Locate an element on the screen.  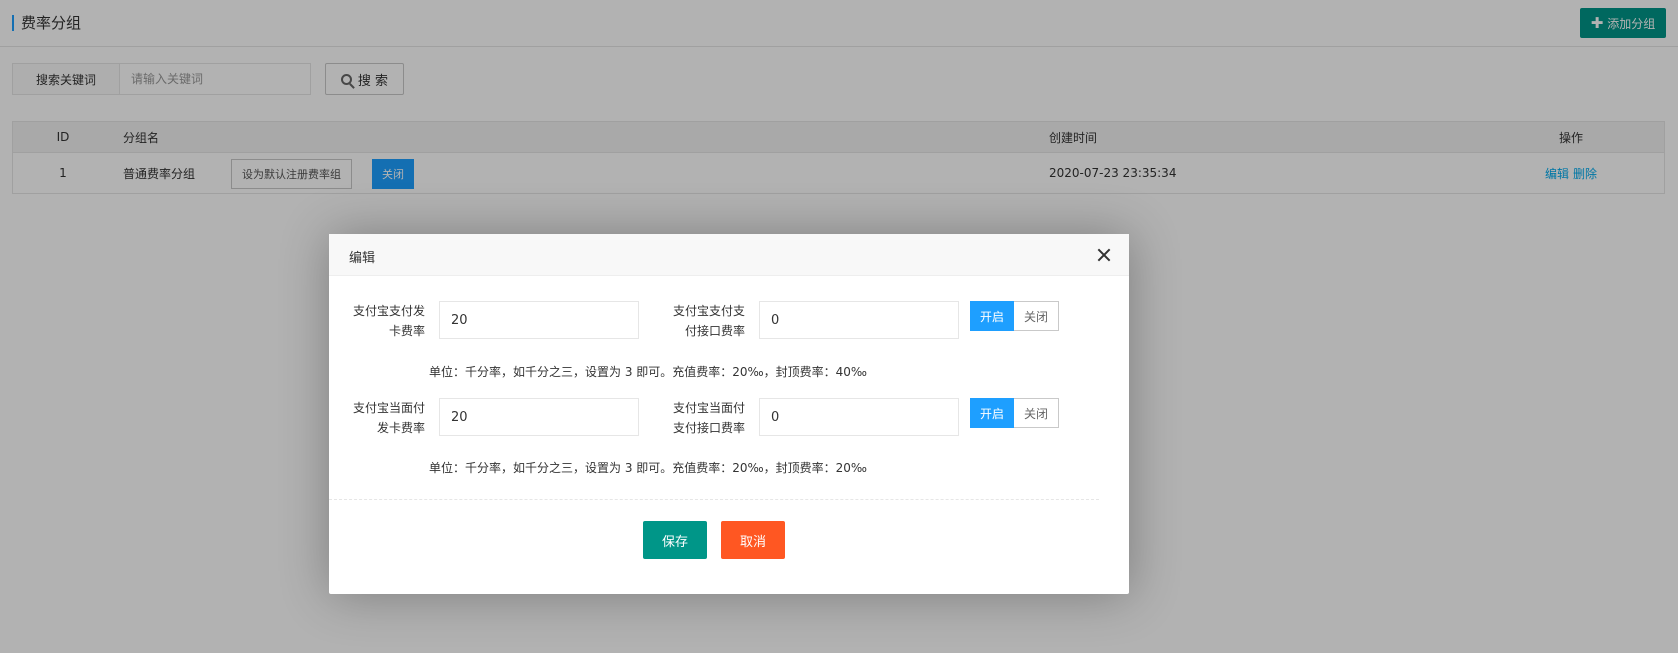
alipay-f2f-card-fee-label: 支付宝当面付发卡费率 is located at coordinates (388, 418).